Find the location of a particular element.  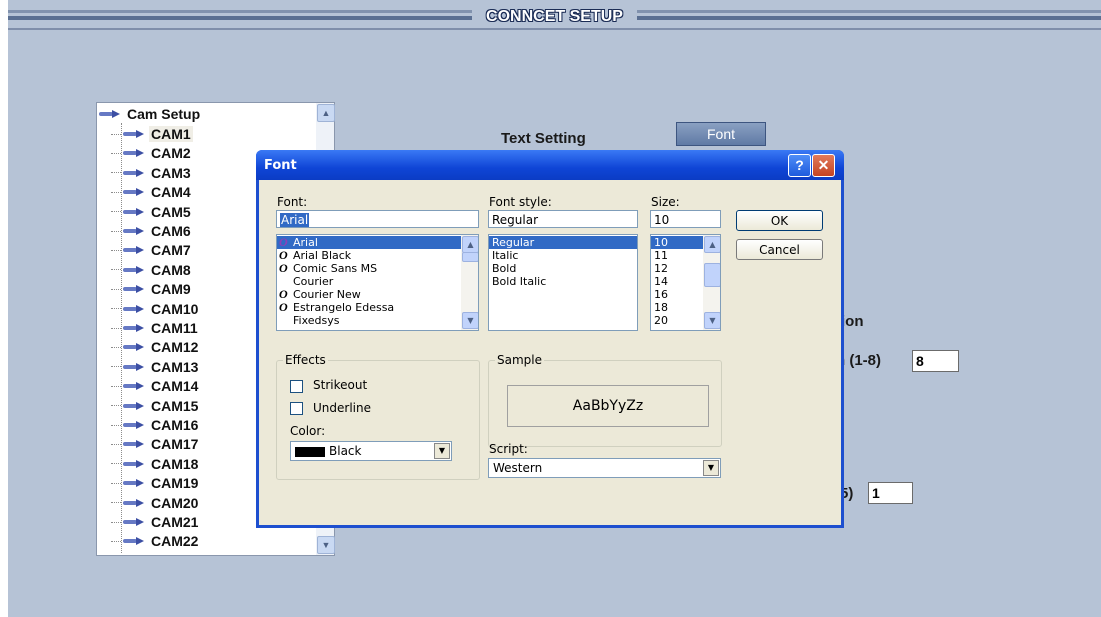

tree-item-cam5: CAM5 is located at coordinates (152, 212).